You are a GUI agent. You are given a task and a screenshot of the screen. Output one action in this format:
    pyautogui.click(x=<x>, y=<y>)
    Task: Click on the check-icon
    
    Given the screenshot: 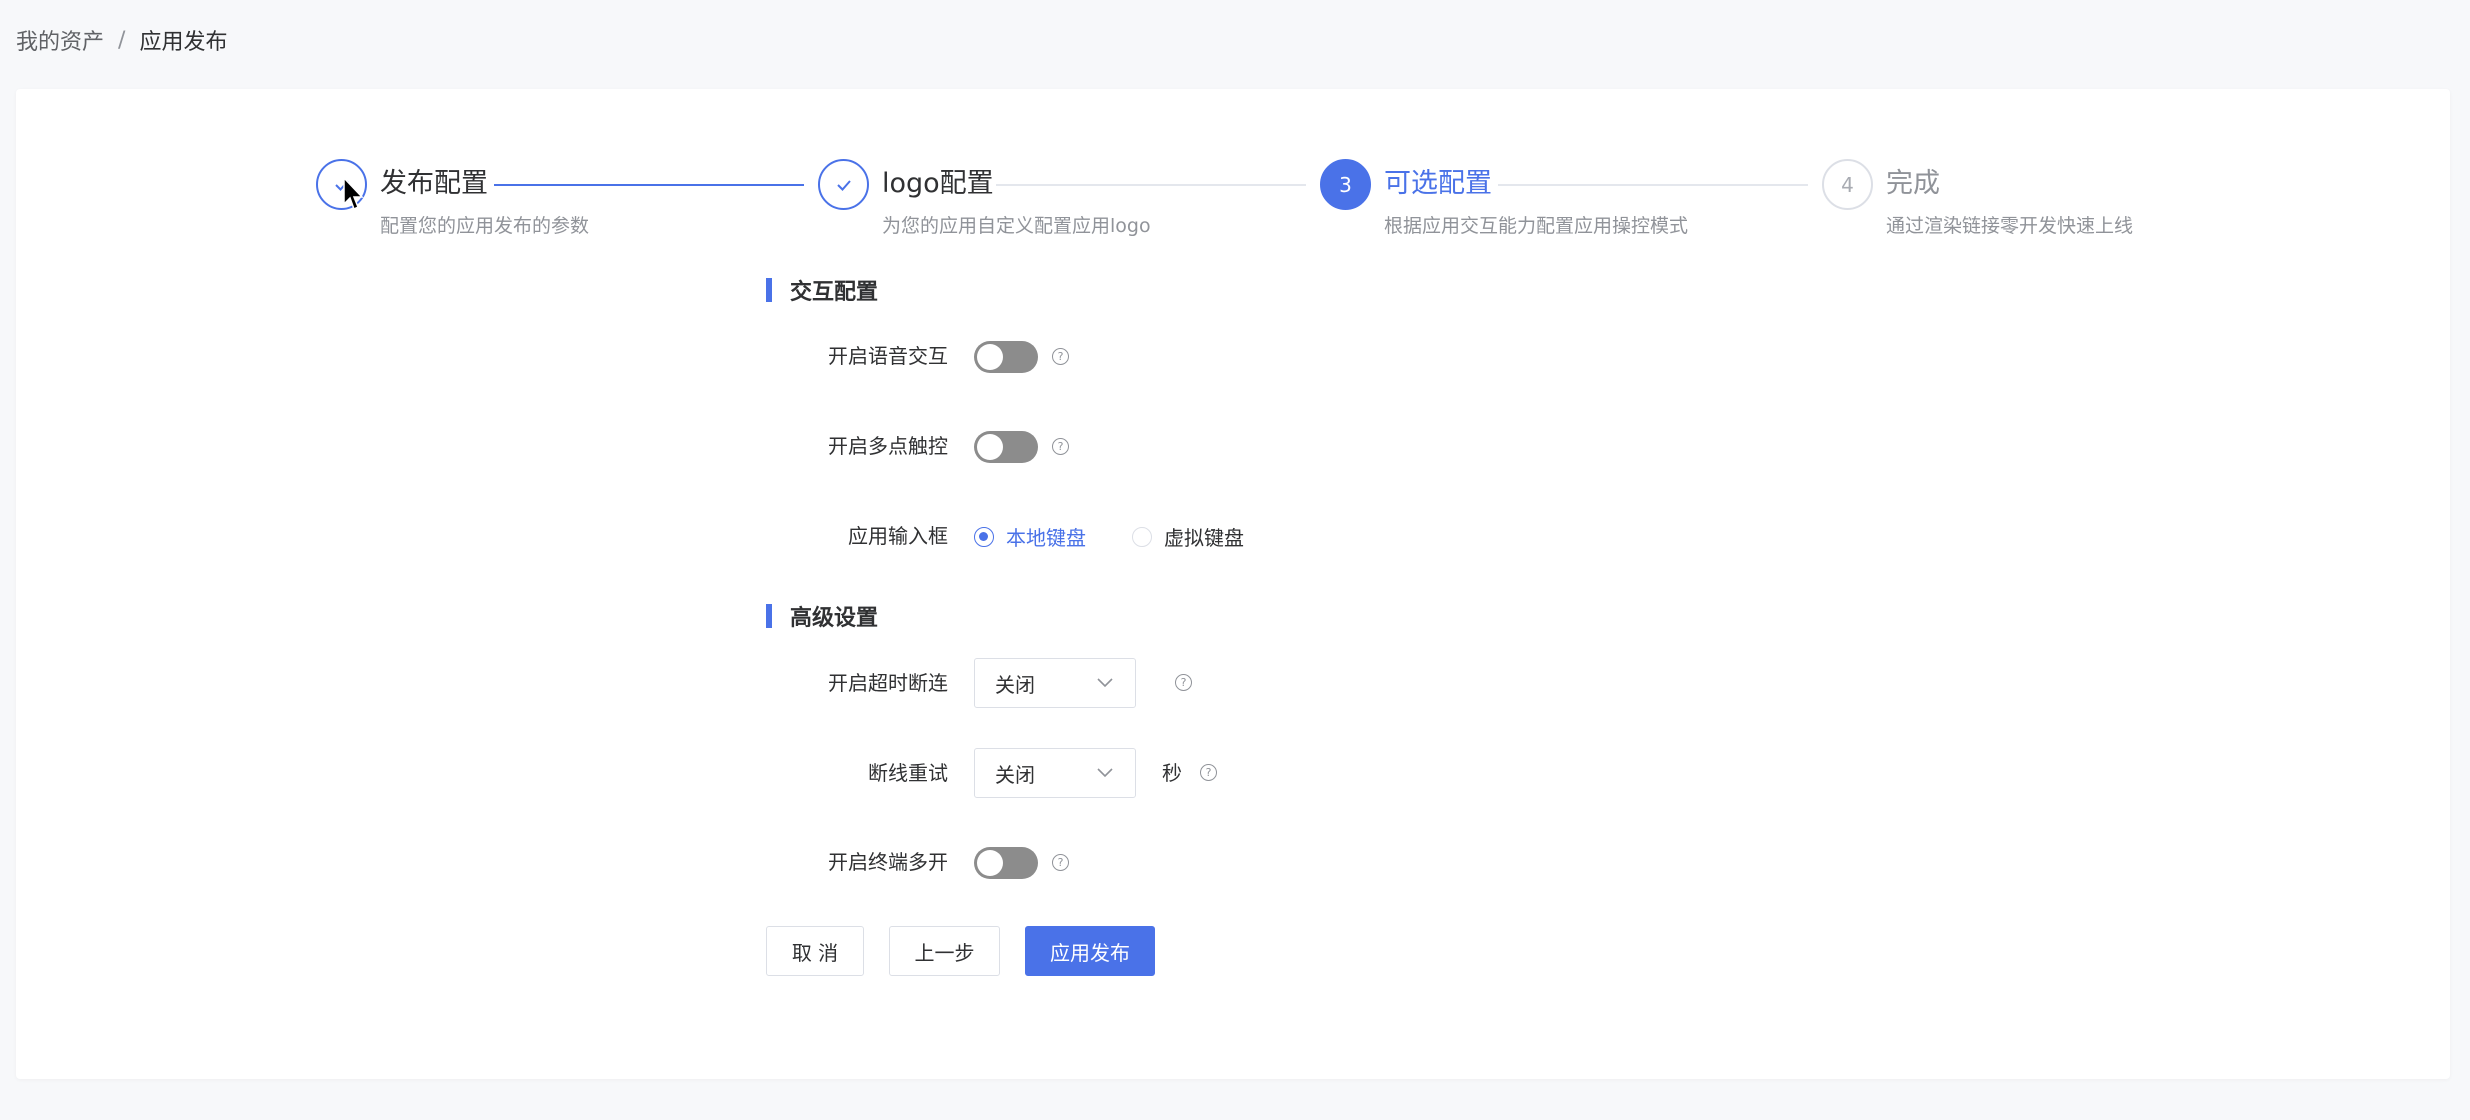 What is the action you would take?
    pyautogui.click(x=843, y=185)
    